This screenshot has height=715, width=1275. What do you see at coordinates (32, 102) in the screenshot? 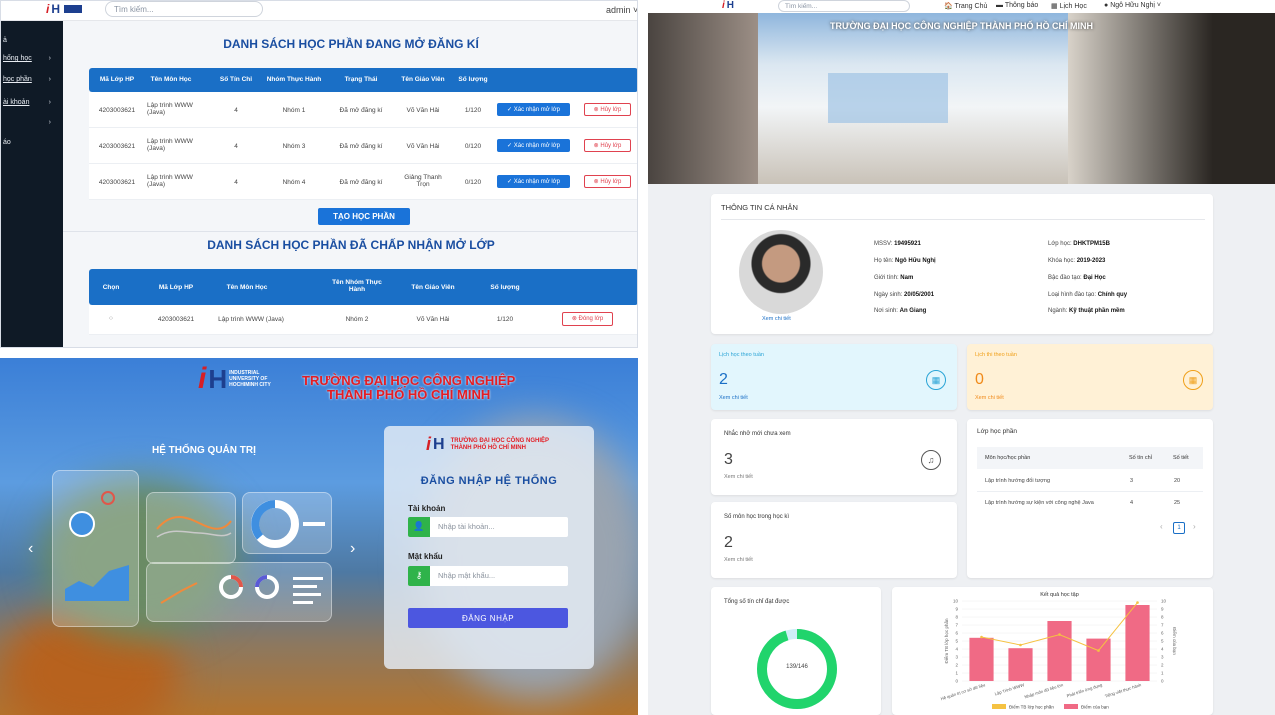
I see `sidebar-item-accounts: ài khoản ›` at bounding box center [32, 102].